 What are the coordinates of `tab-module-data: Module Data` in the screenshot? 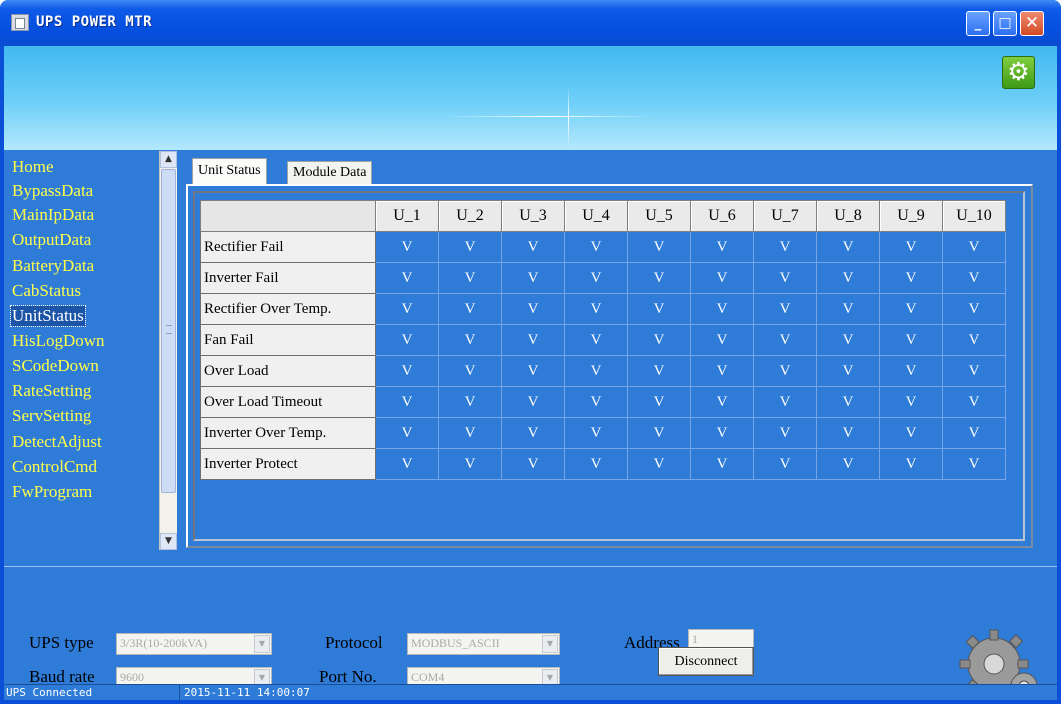 It's located at (330, 172).